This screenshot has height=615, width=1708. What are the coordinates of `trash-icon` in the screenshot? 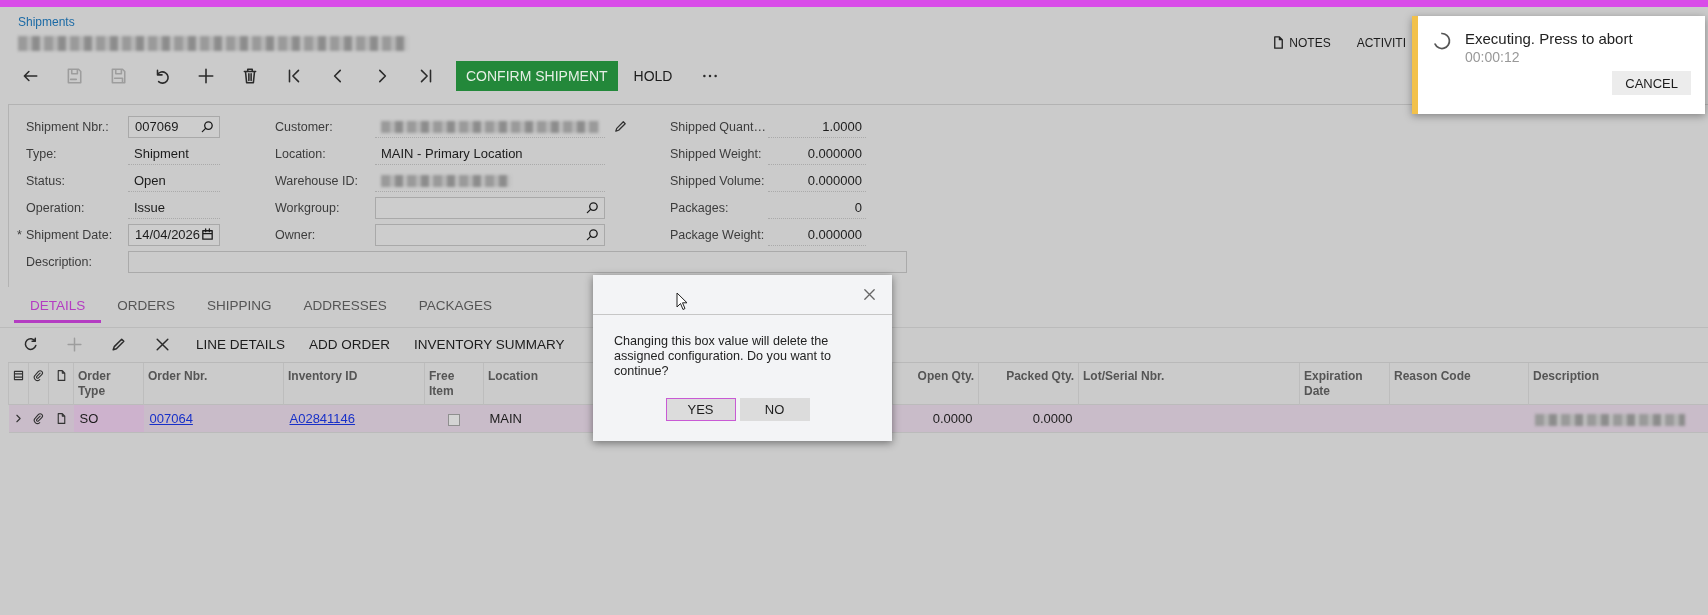 It's located at (250, 76).